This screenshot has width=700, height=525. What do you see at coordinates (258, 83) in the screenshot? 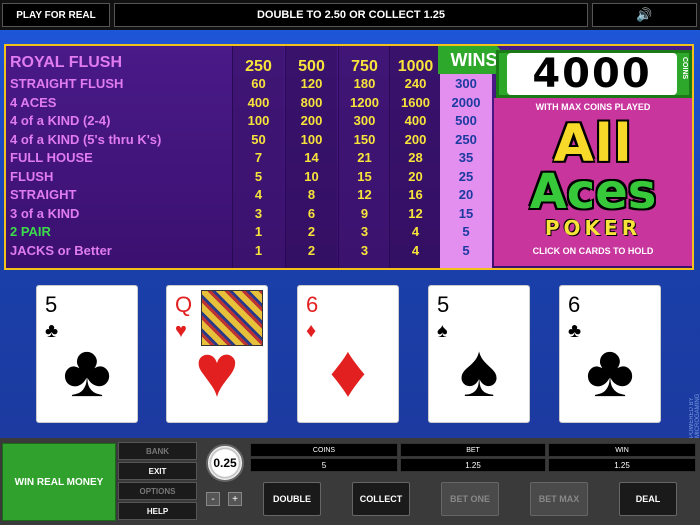
I see `payout-cell: 60` at bounding box center [258, 83].